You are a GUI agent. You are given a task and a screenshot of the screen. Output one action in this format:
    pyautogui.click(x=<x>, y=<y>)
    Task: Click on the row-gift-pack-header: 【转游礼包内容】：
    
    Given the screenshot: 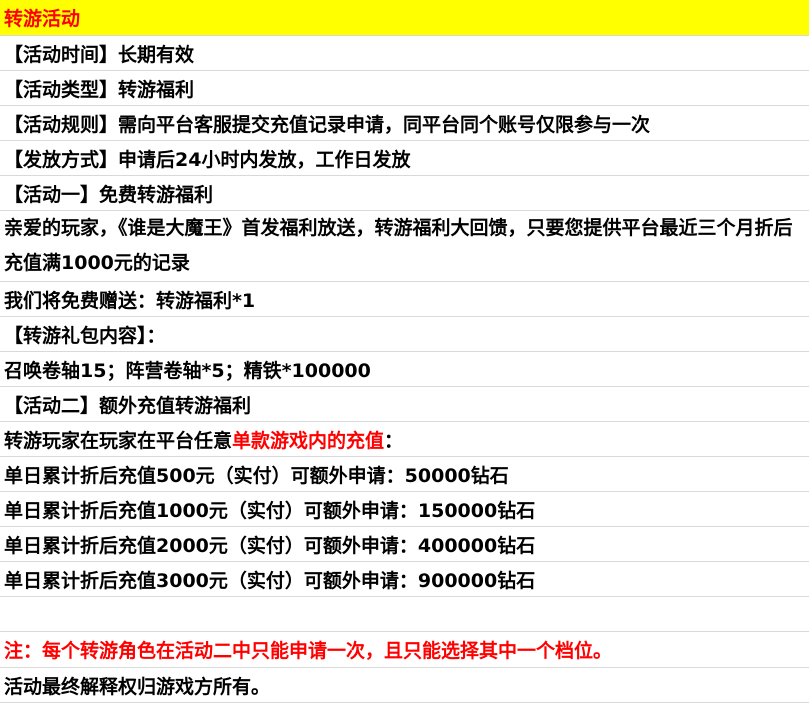 What is the action you would take?
    pyautogui.click(x=404, y=334)
    